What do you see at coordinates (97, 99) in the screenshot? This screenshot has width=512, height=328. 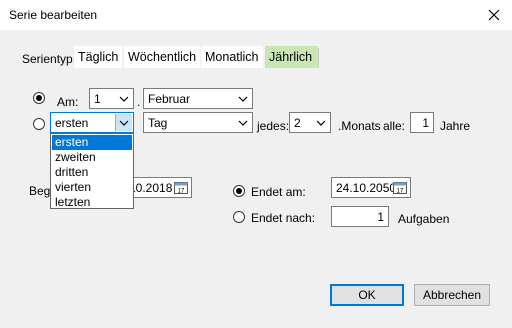 I see `day-value: 1` at bounding box center [97, 99].